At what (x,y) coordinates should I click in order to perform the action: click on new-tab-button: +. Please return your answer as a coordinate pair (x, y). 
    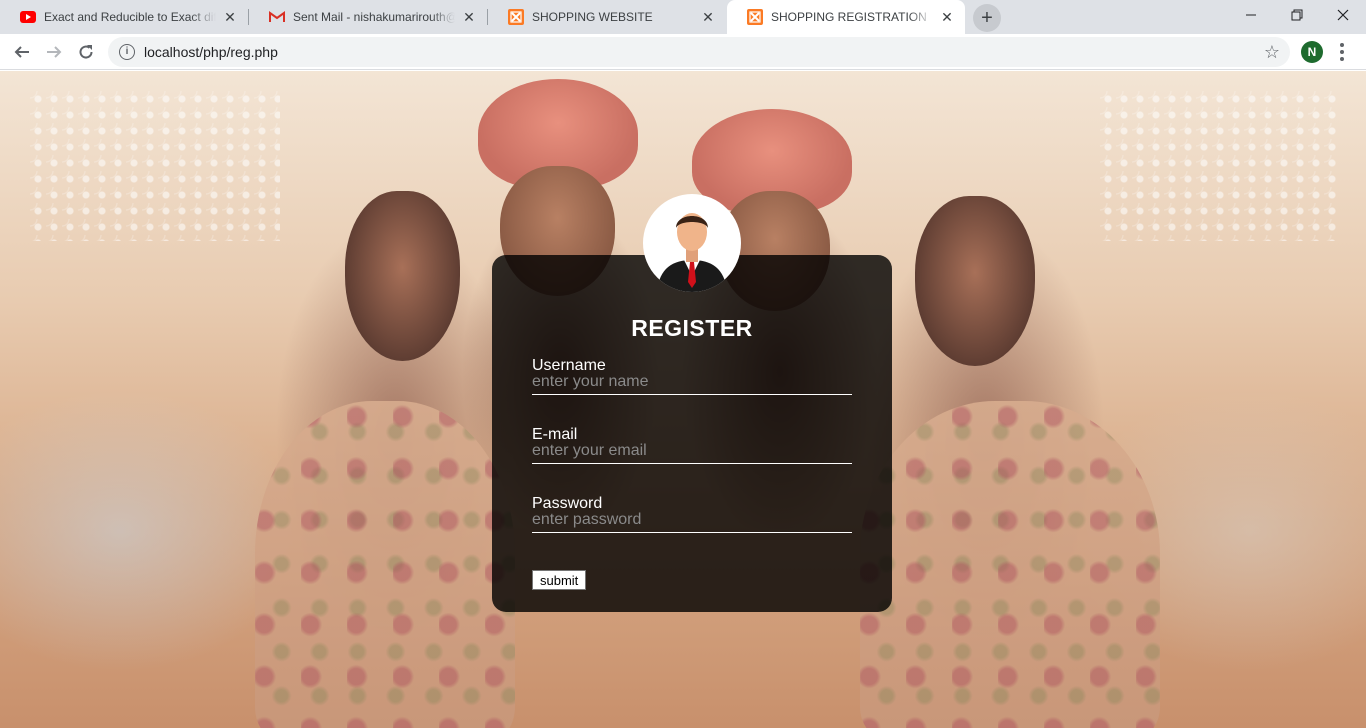
    Looking at the image, I should click on (987, 18).